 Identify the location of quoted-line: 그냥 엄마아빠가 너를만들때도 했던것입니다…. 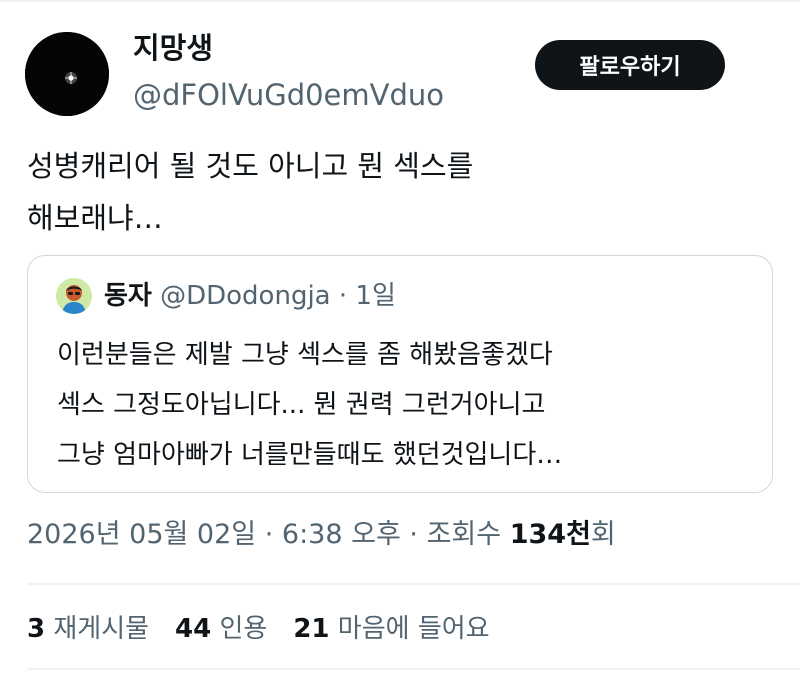
(310, 455).